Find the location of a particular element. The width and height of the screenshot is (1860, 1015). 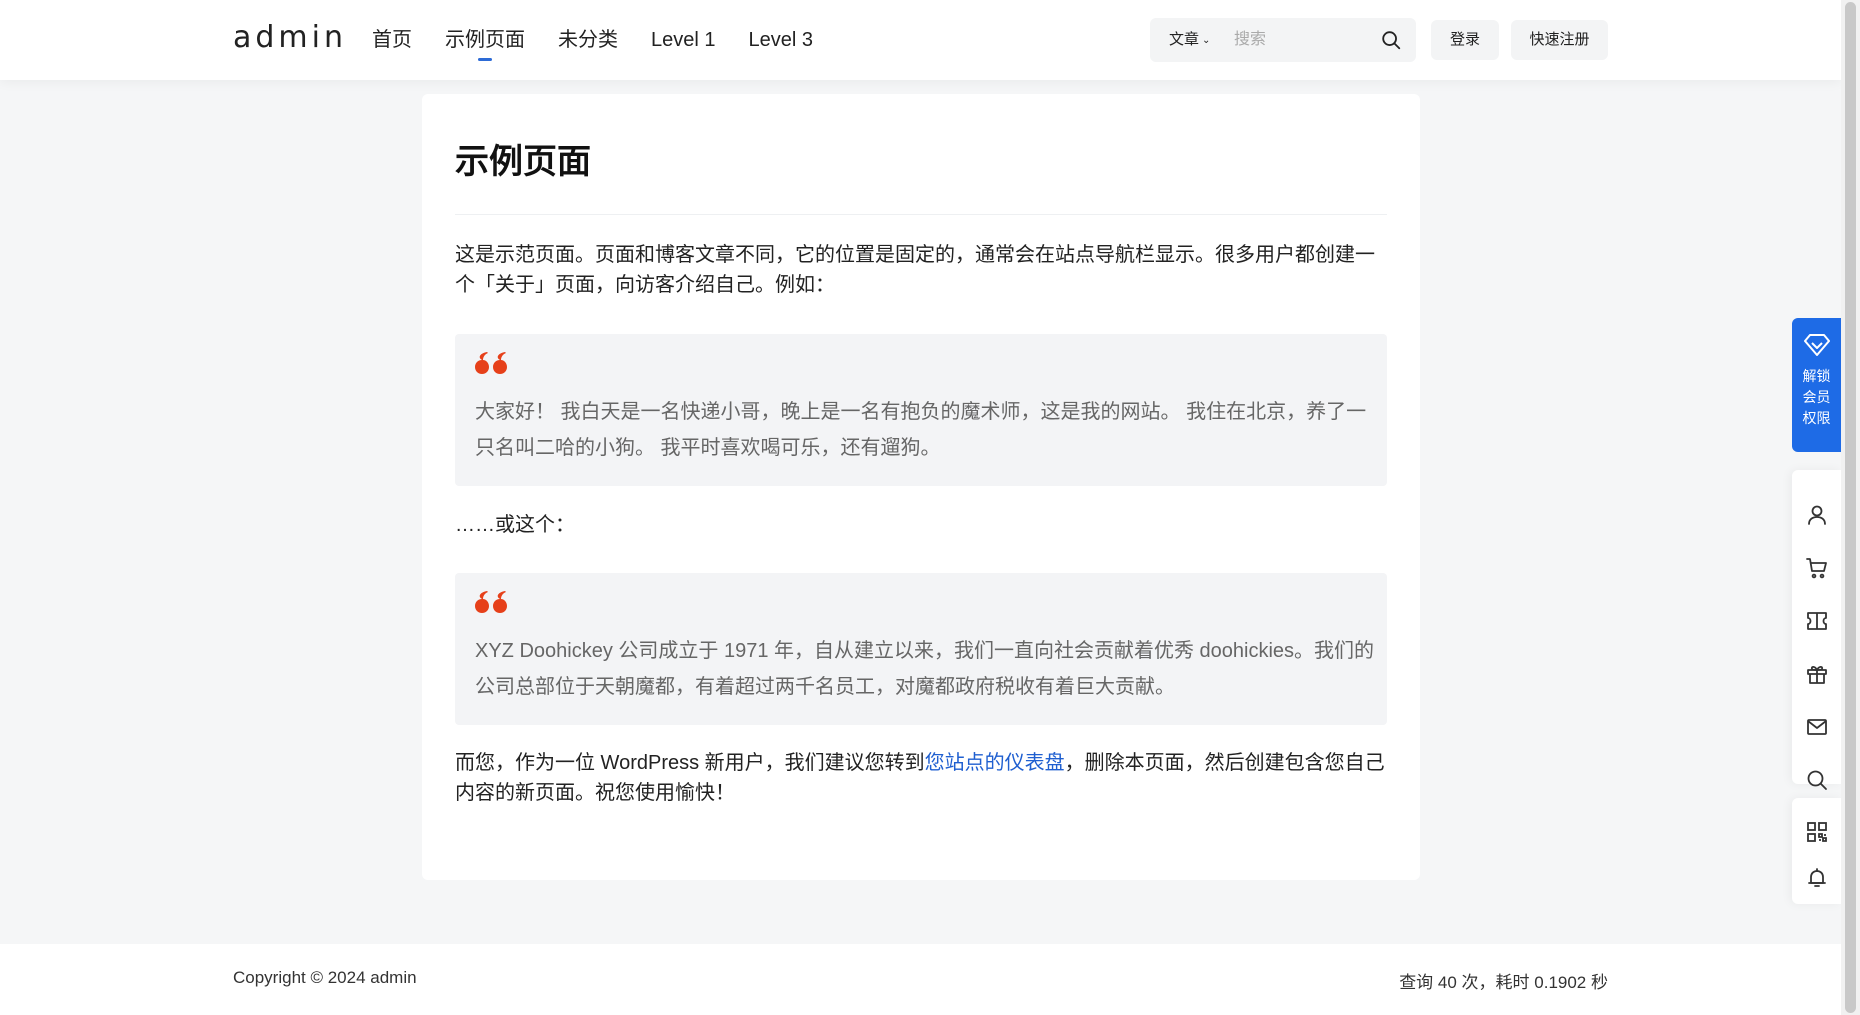

gift-button is located at coordinates (1816, 674).